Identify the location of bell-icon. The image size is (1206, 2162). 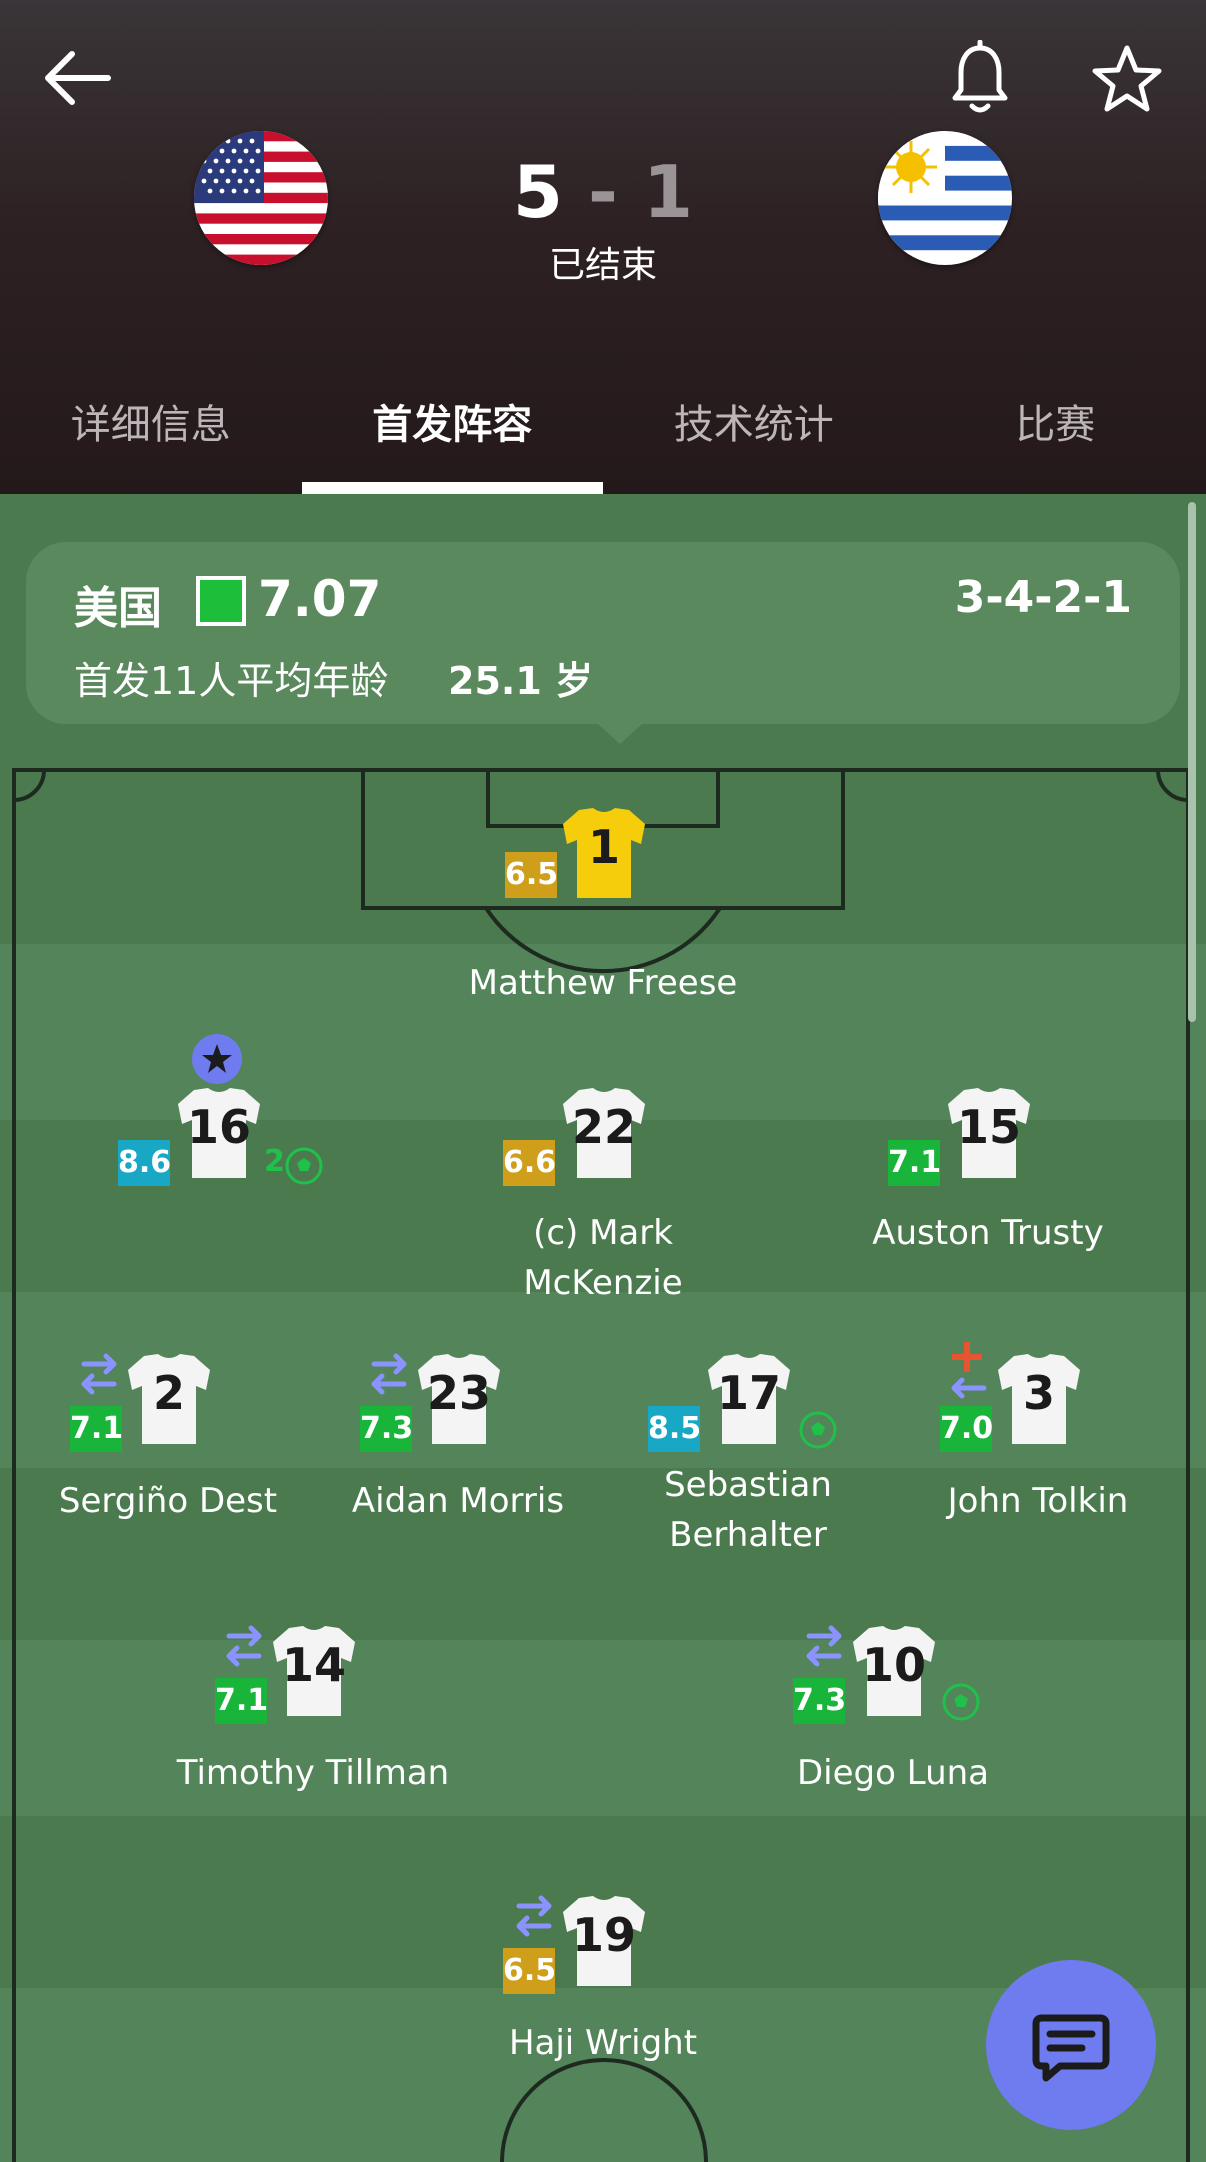
(980, 76).